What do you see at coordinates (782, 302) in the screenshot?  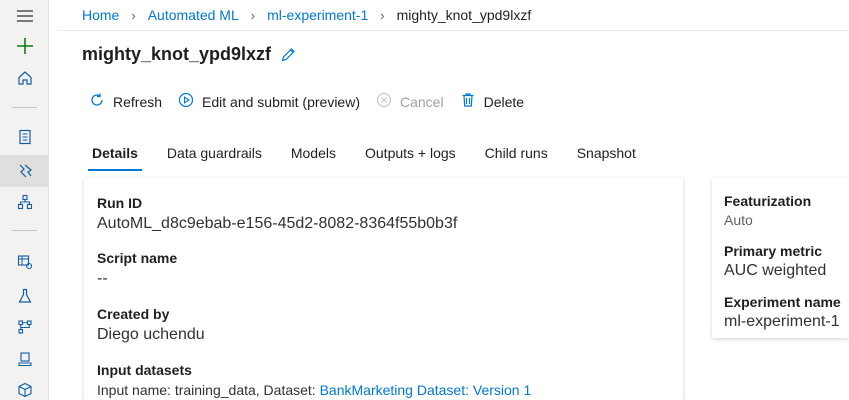 I see `experiment-name-label: Experiment name` at bounding box center [782, 302].